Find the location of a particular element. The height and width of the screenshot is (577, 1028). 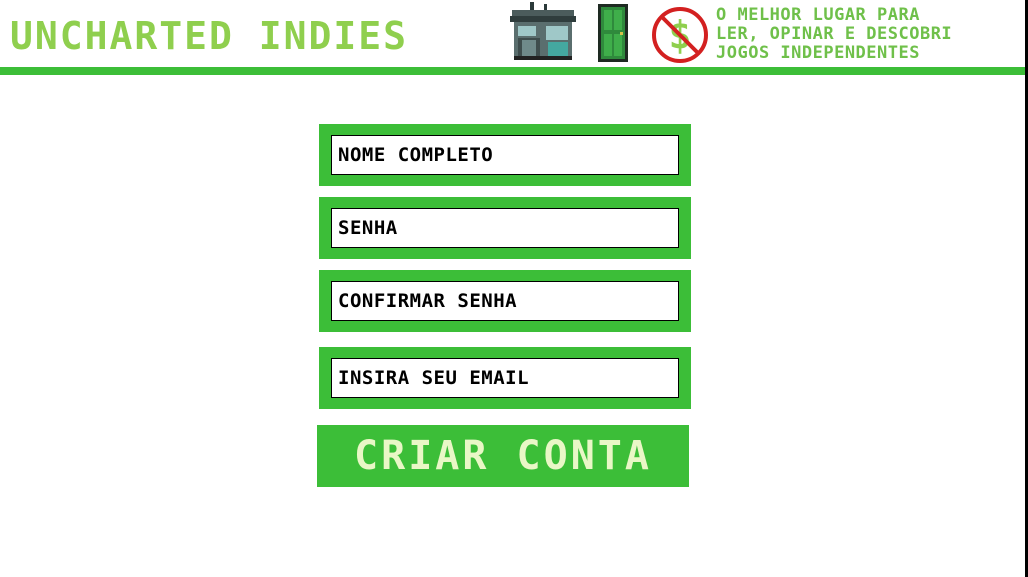

full-name-field-wrapper is located at coordinates (505, 155).